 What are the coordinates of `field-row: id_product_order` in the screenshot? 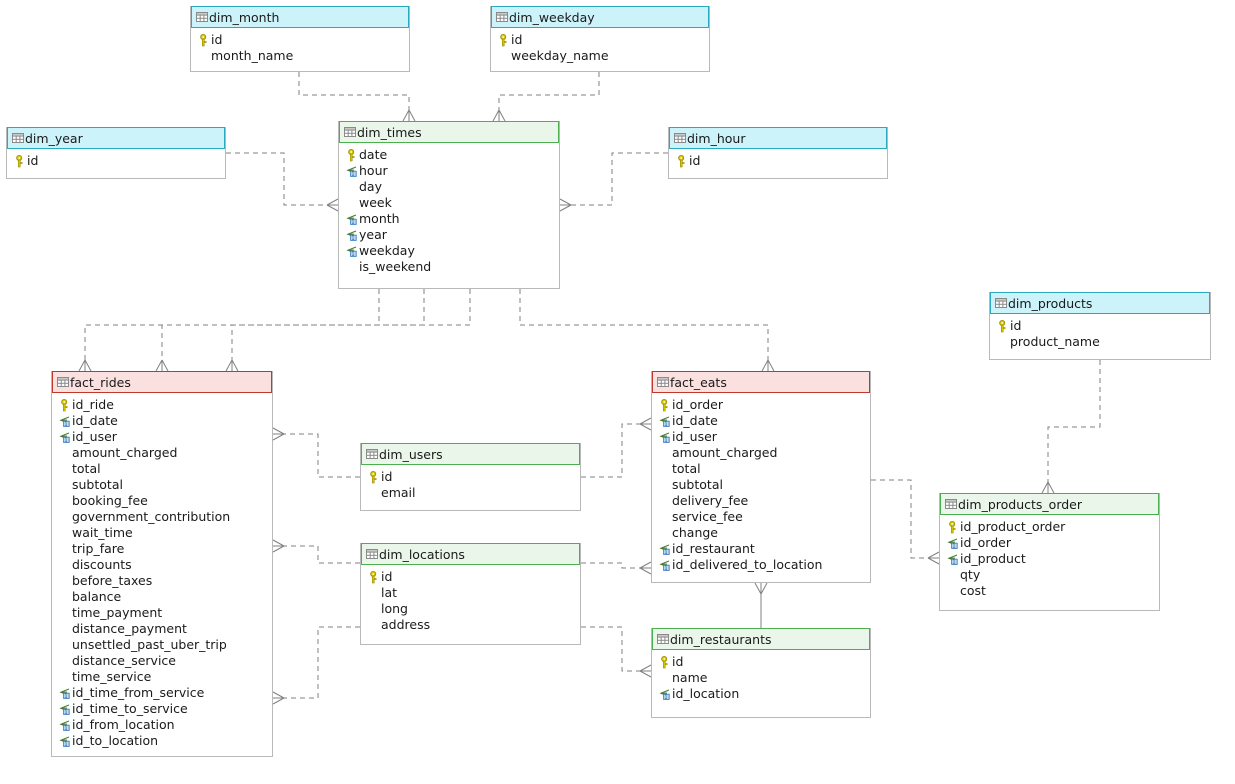 It's located at (1050, 527).